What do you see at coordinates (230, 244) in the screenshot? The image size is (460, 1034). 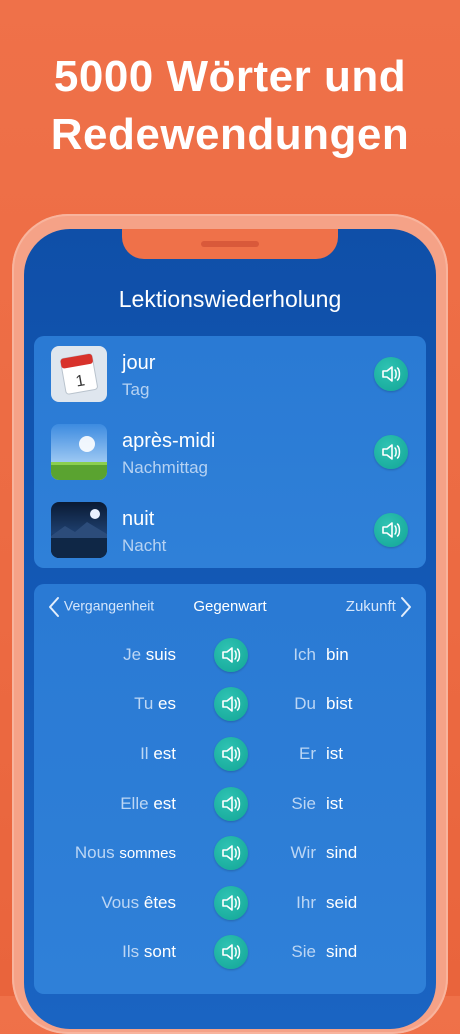 I see `phone-speaker` at bounding box center [230, 244].